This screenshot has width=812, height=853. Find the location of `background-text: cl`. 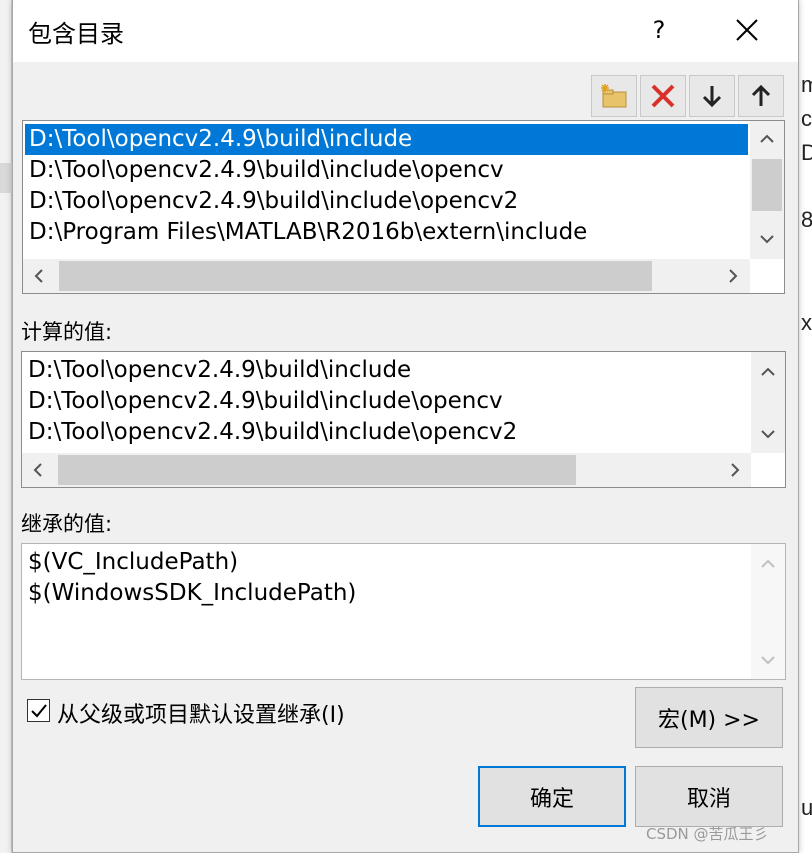

background-text: cl is located at coordinates (806, 118).